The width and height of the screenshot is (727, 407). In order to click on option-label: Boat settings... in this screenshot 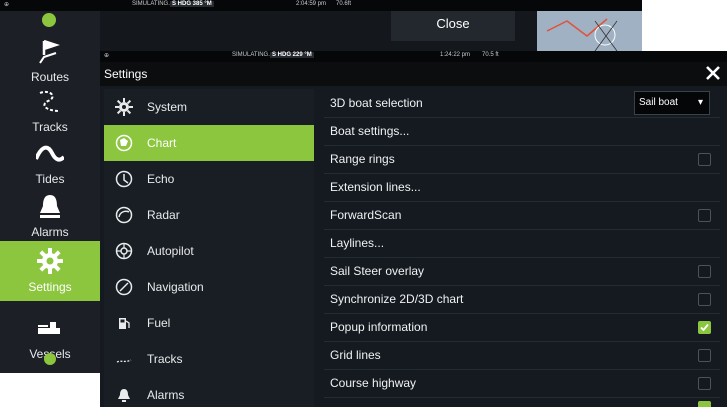, I will do `click(370, 131)`.